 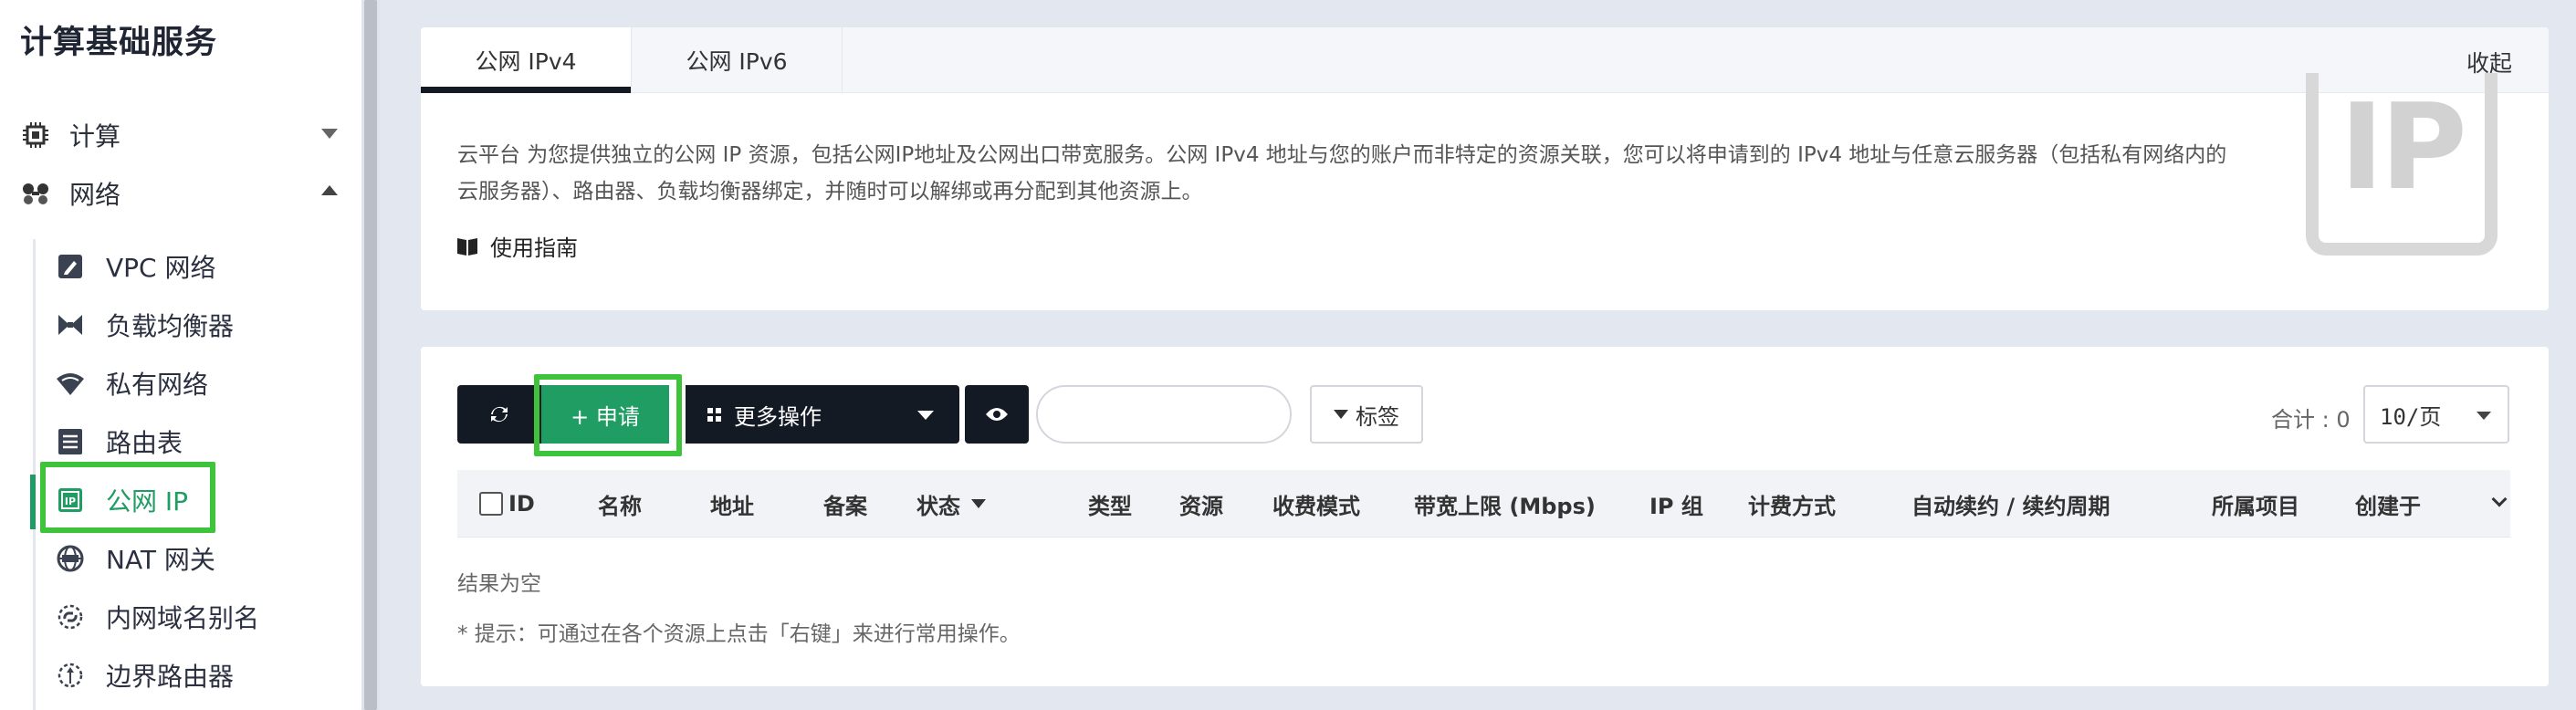 I want to click on route-table-icon, so click(x=70, y=442).